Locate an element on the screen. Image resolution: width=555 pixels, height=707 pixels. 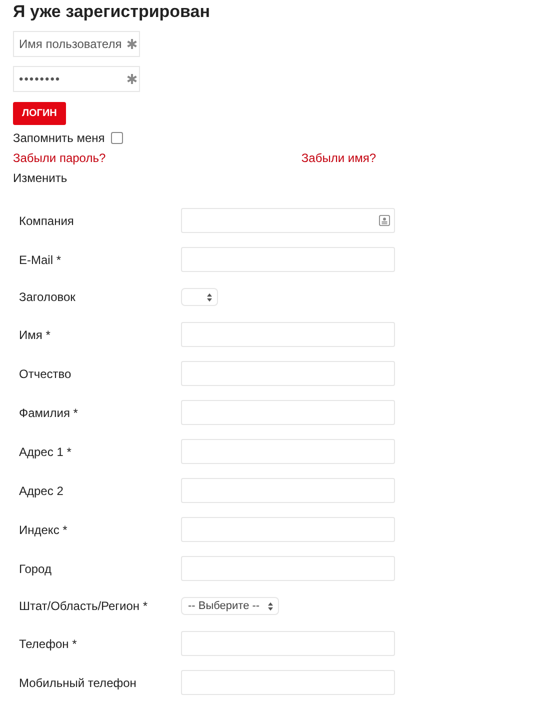
username-field: Имя пользователя is located at coordinates (76, 44).